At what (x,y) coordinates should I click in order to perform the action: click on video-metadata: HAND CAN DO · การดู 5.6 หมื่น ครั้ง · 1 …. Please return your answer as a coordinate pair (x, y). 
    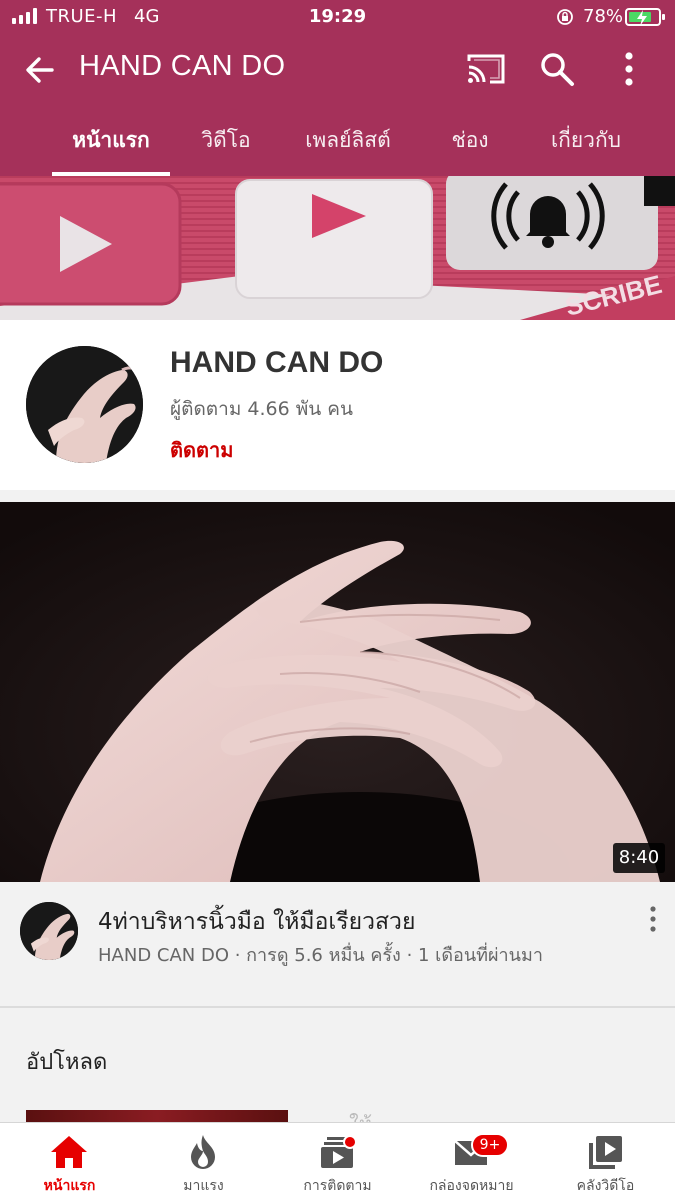
    Looking at the image, I should click on (320, 955).